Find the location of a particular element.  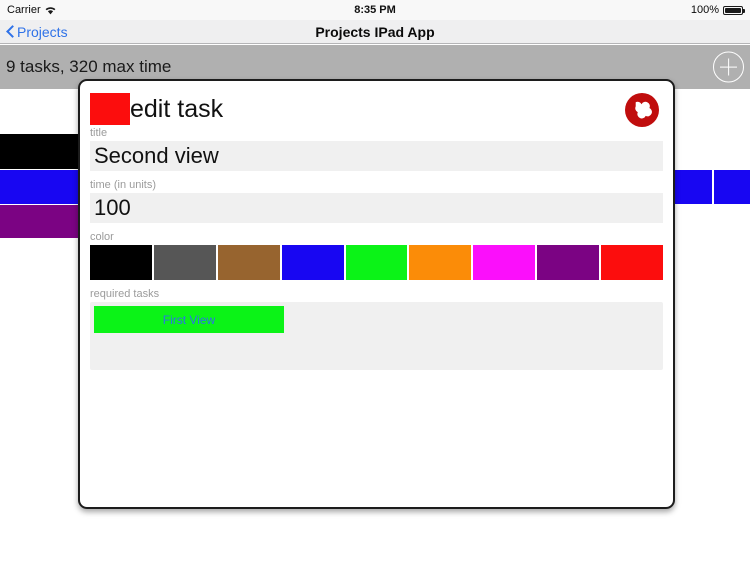

status-bar: Carrier 8:35 PM 100% is located at coordinates (375, 10).